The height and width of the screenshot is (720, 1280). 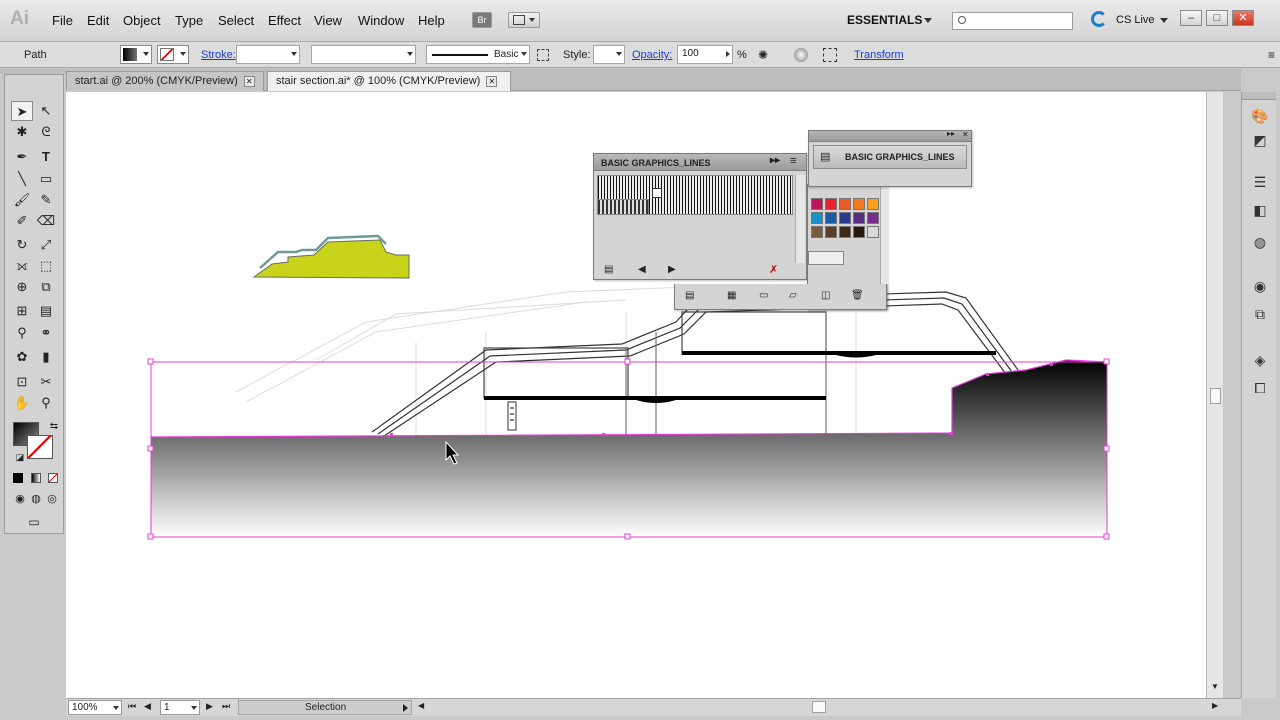 What do you see at coordinates (845, 218) in the screenshot?
I see `swatch-grid` at bounding box center [845, 218].